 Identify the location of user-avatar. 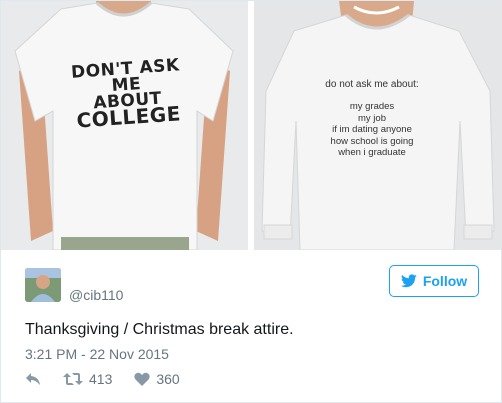
(43, 285).